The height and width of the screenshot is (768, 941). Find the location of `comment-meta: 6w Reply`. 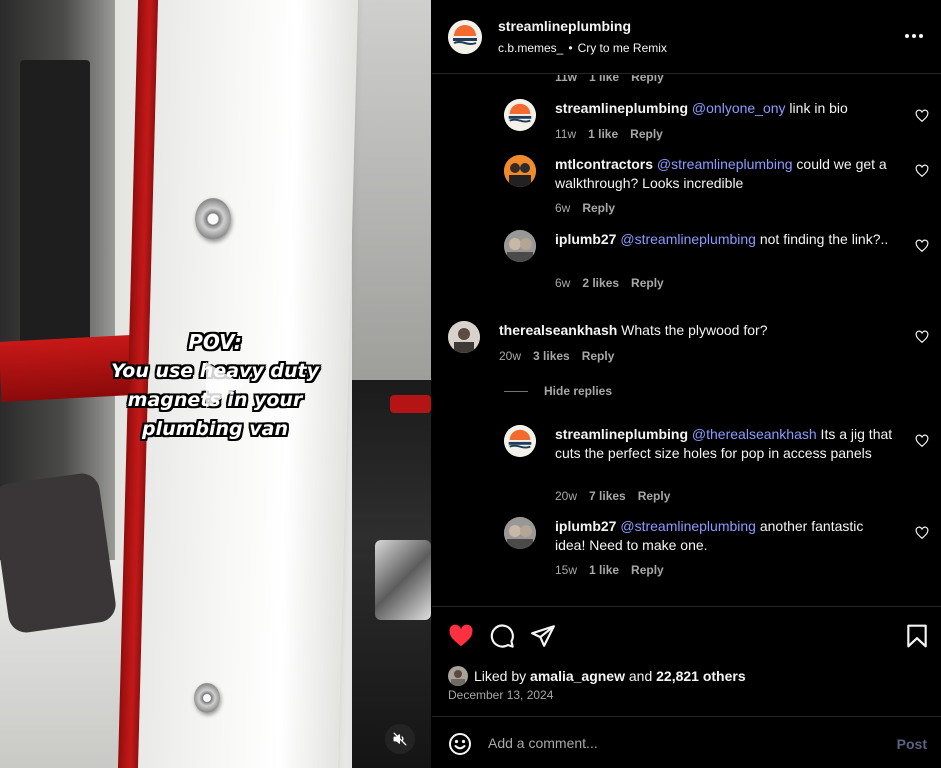

comment-meta: 6w Reply is located at coordinates (585, 208).